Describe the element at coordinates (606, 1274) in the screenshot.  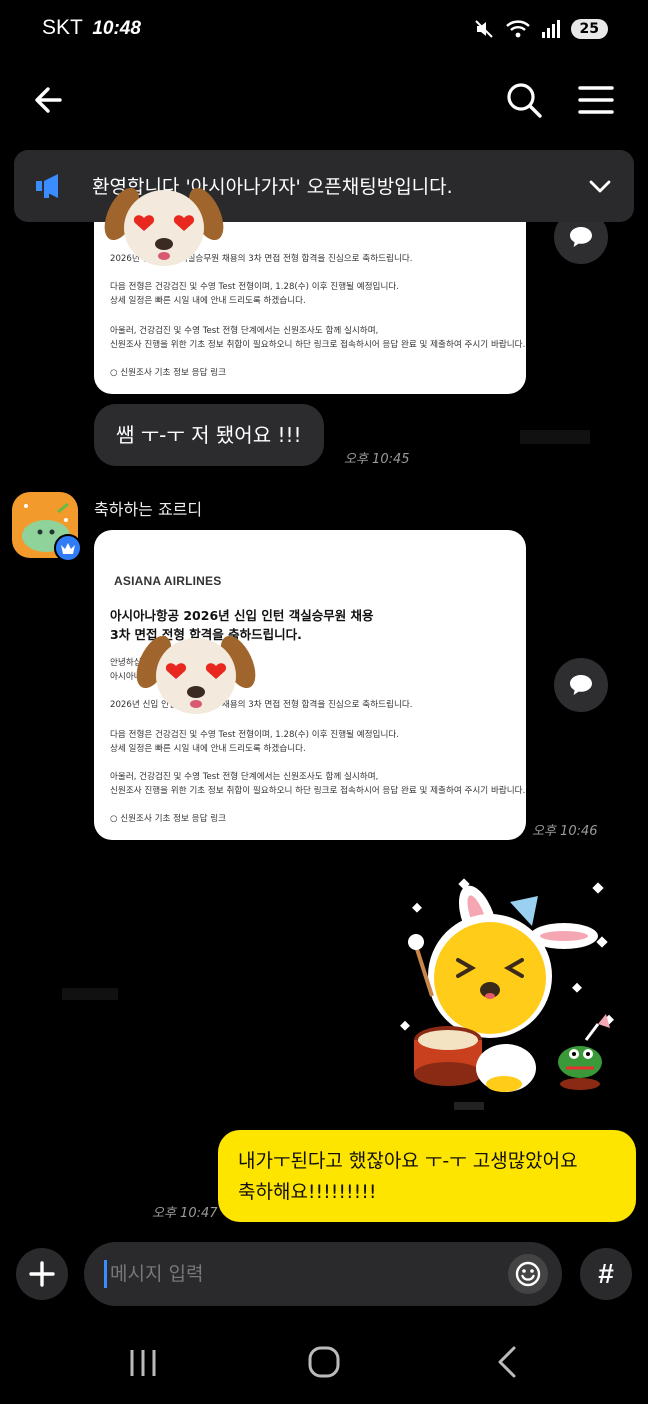
I see `hashtag-button: #` at that location.